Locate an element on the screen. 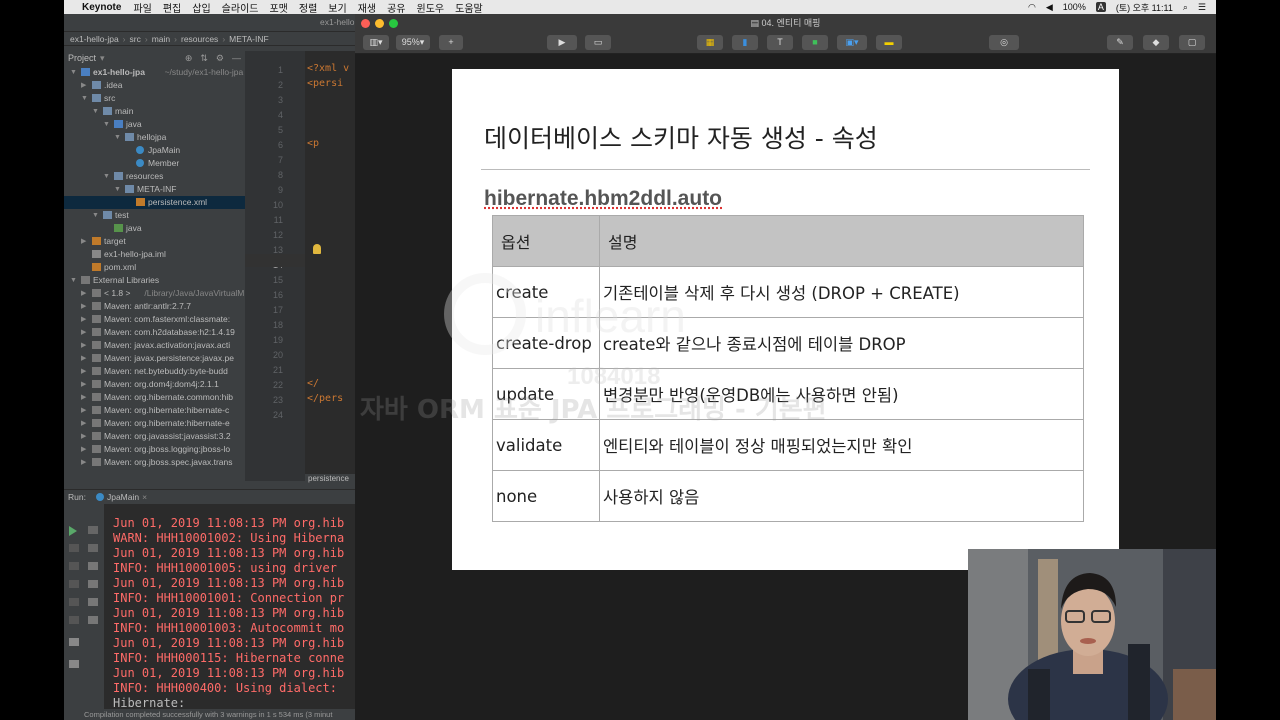 This screenshot has width=1280, height=720. breadcrumb-item: main is located at coordinates (161, 39).